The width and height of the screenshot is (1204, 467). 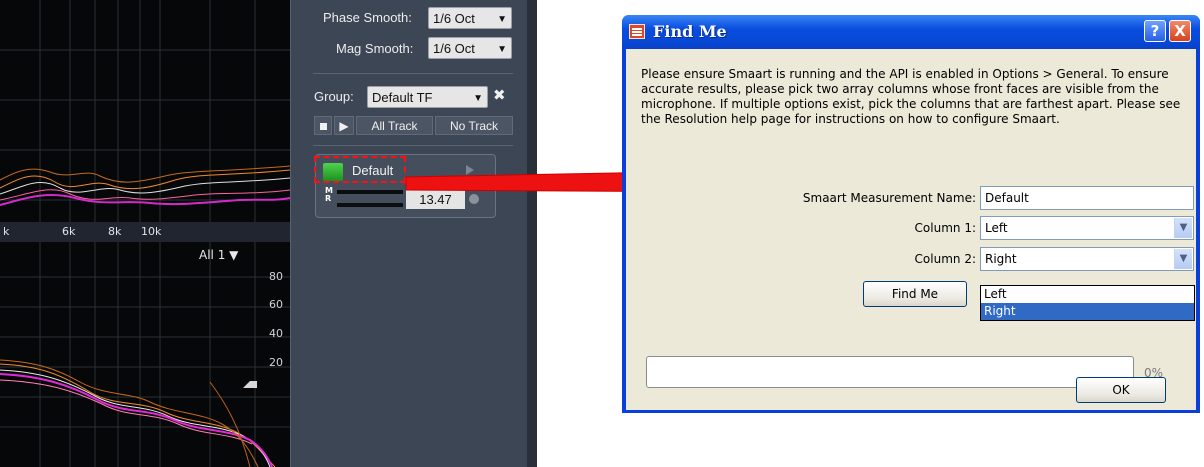 I want to click on phase-plot, so click(x=145, y=354).